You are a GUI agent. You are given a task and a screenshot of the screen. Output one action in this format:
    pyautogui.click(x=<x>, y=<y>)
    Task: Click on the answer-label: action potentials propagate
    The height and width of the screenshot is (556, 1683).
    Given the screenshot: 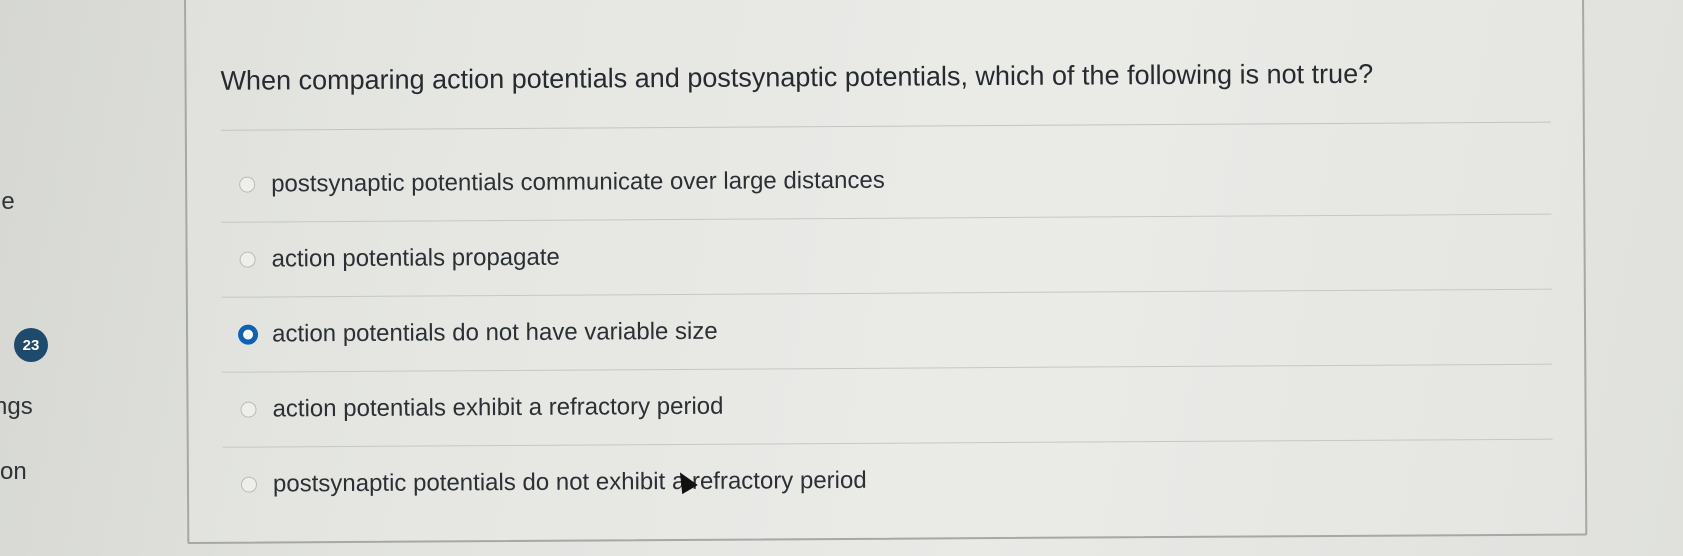 What is the action you would take?
    pyautogui.click(x=416, y=259)
    